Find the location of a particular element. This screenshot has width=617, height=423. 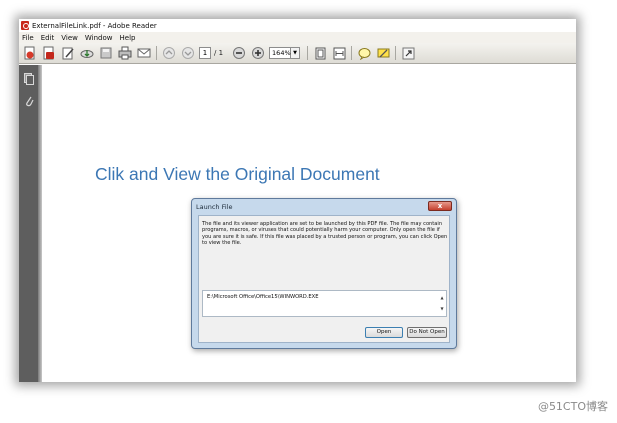

comment-icon is located at coordinates (364, 53).